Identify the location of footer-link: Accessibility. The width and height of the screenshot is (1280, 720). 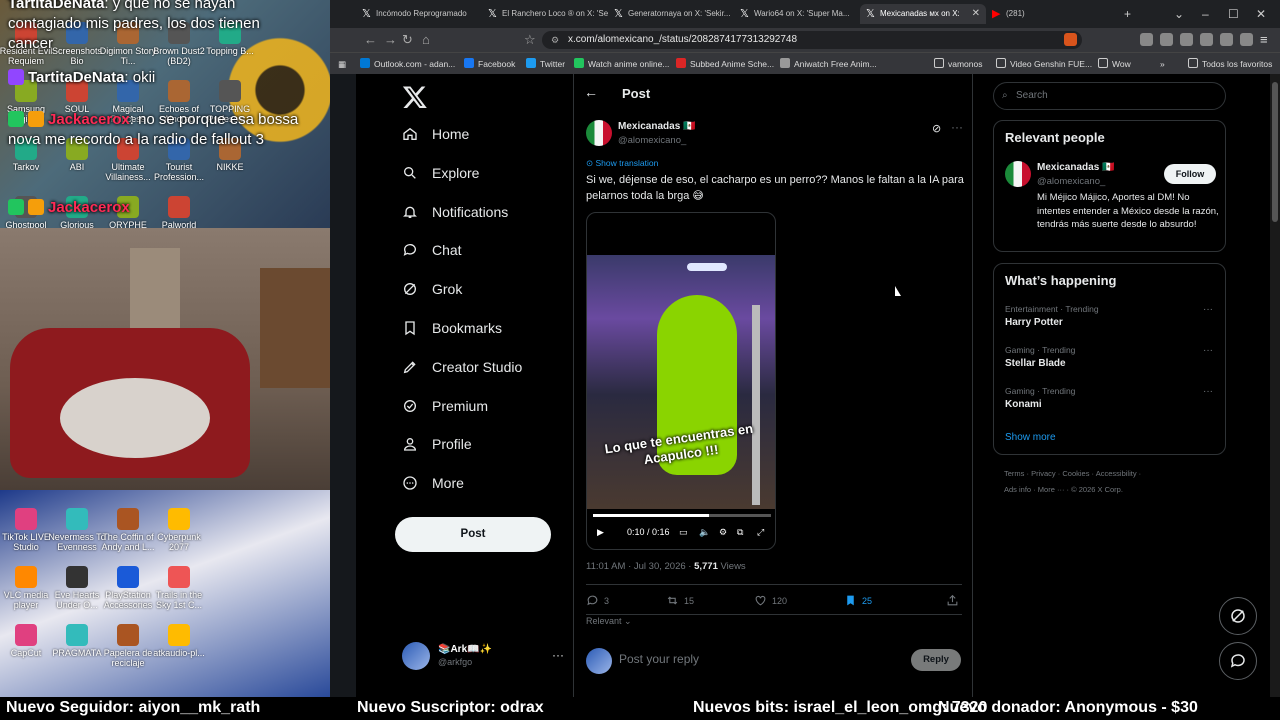
(1116, 473).